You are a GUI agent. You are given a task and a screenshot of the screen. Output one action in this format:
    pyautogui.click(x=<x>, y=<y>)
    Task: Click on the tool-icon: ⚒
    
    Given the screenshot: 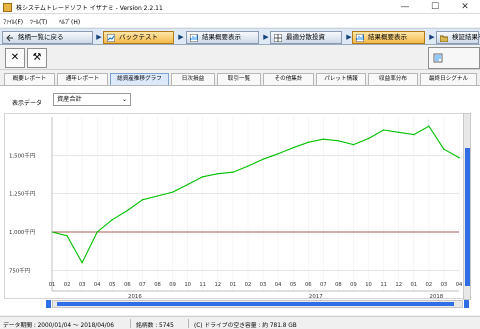 What is the action you would take?
    pyautogui.click(x=37, y=58)
    